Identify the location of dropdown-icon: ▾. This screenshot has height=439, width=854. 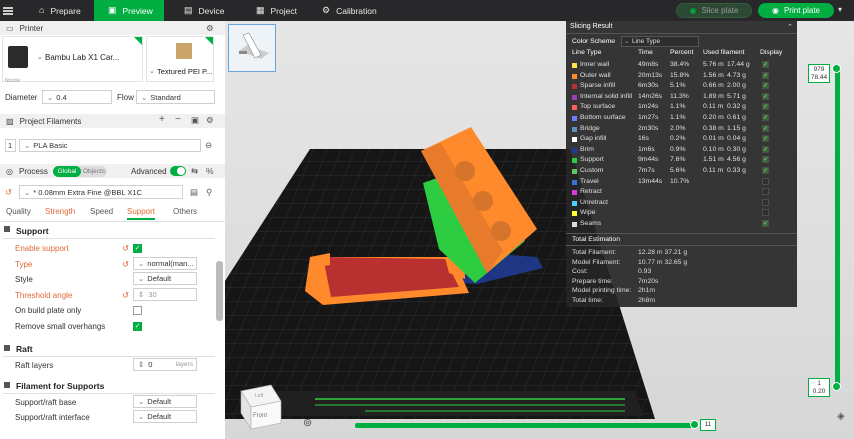
(840, 9).